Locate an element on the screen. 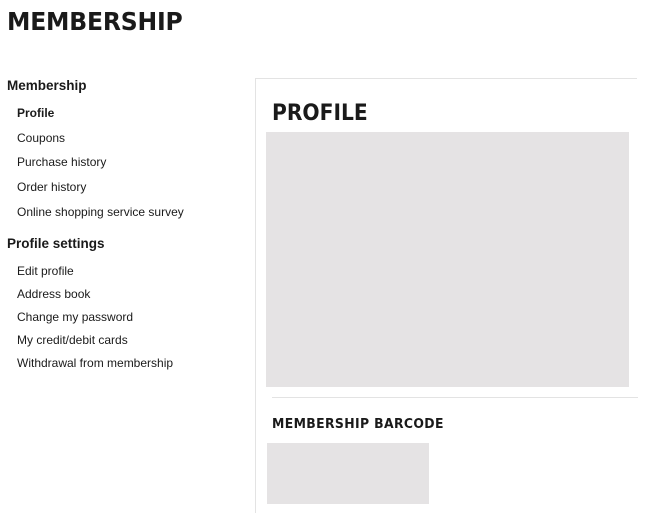 This screenshot has height=513, width=650. sidebar-item-online-shopping-survey: Online shopping service survey is located at coordinates (100, 212).